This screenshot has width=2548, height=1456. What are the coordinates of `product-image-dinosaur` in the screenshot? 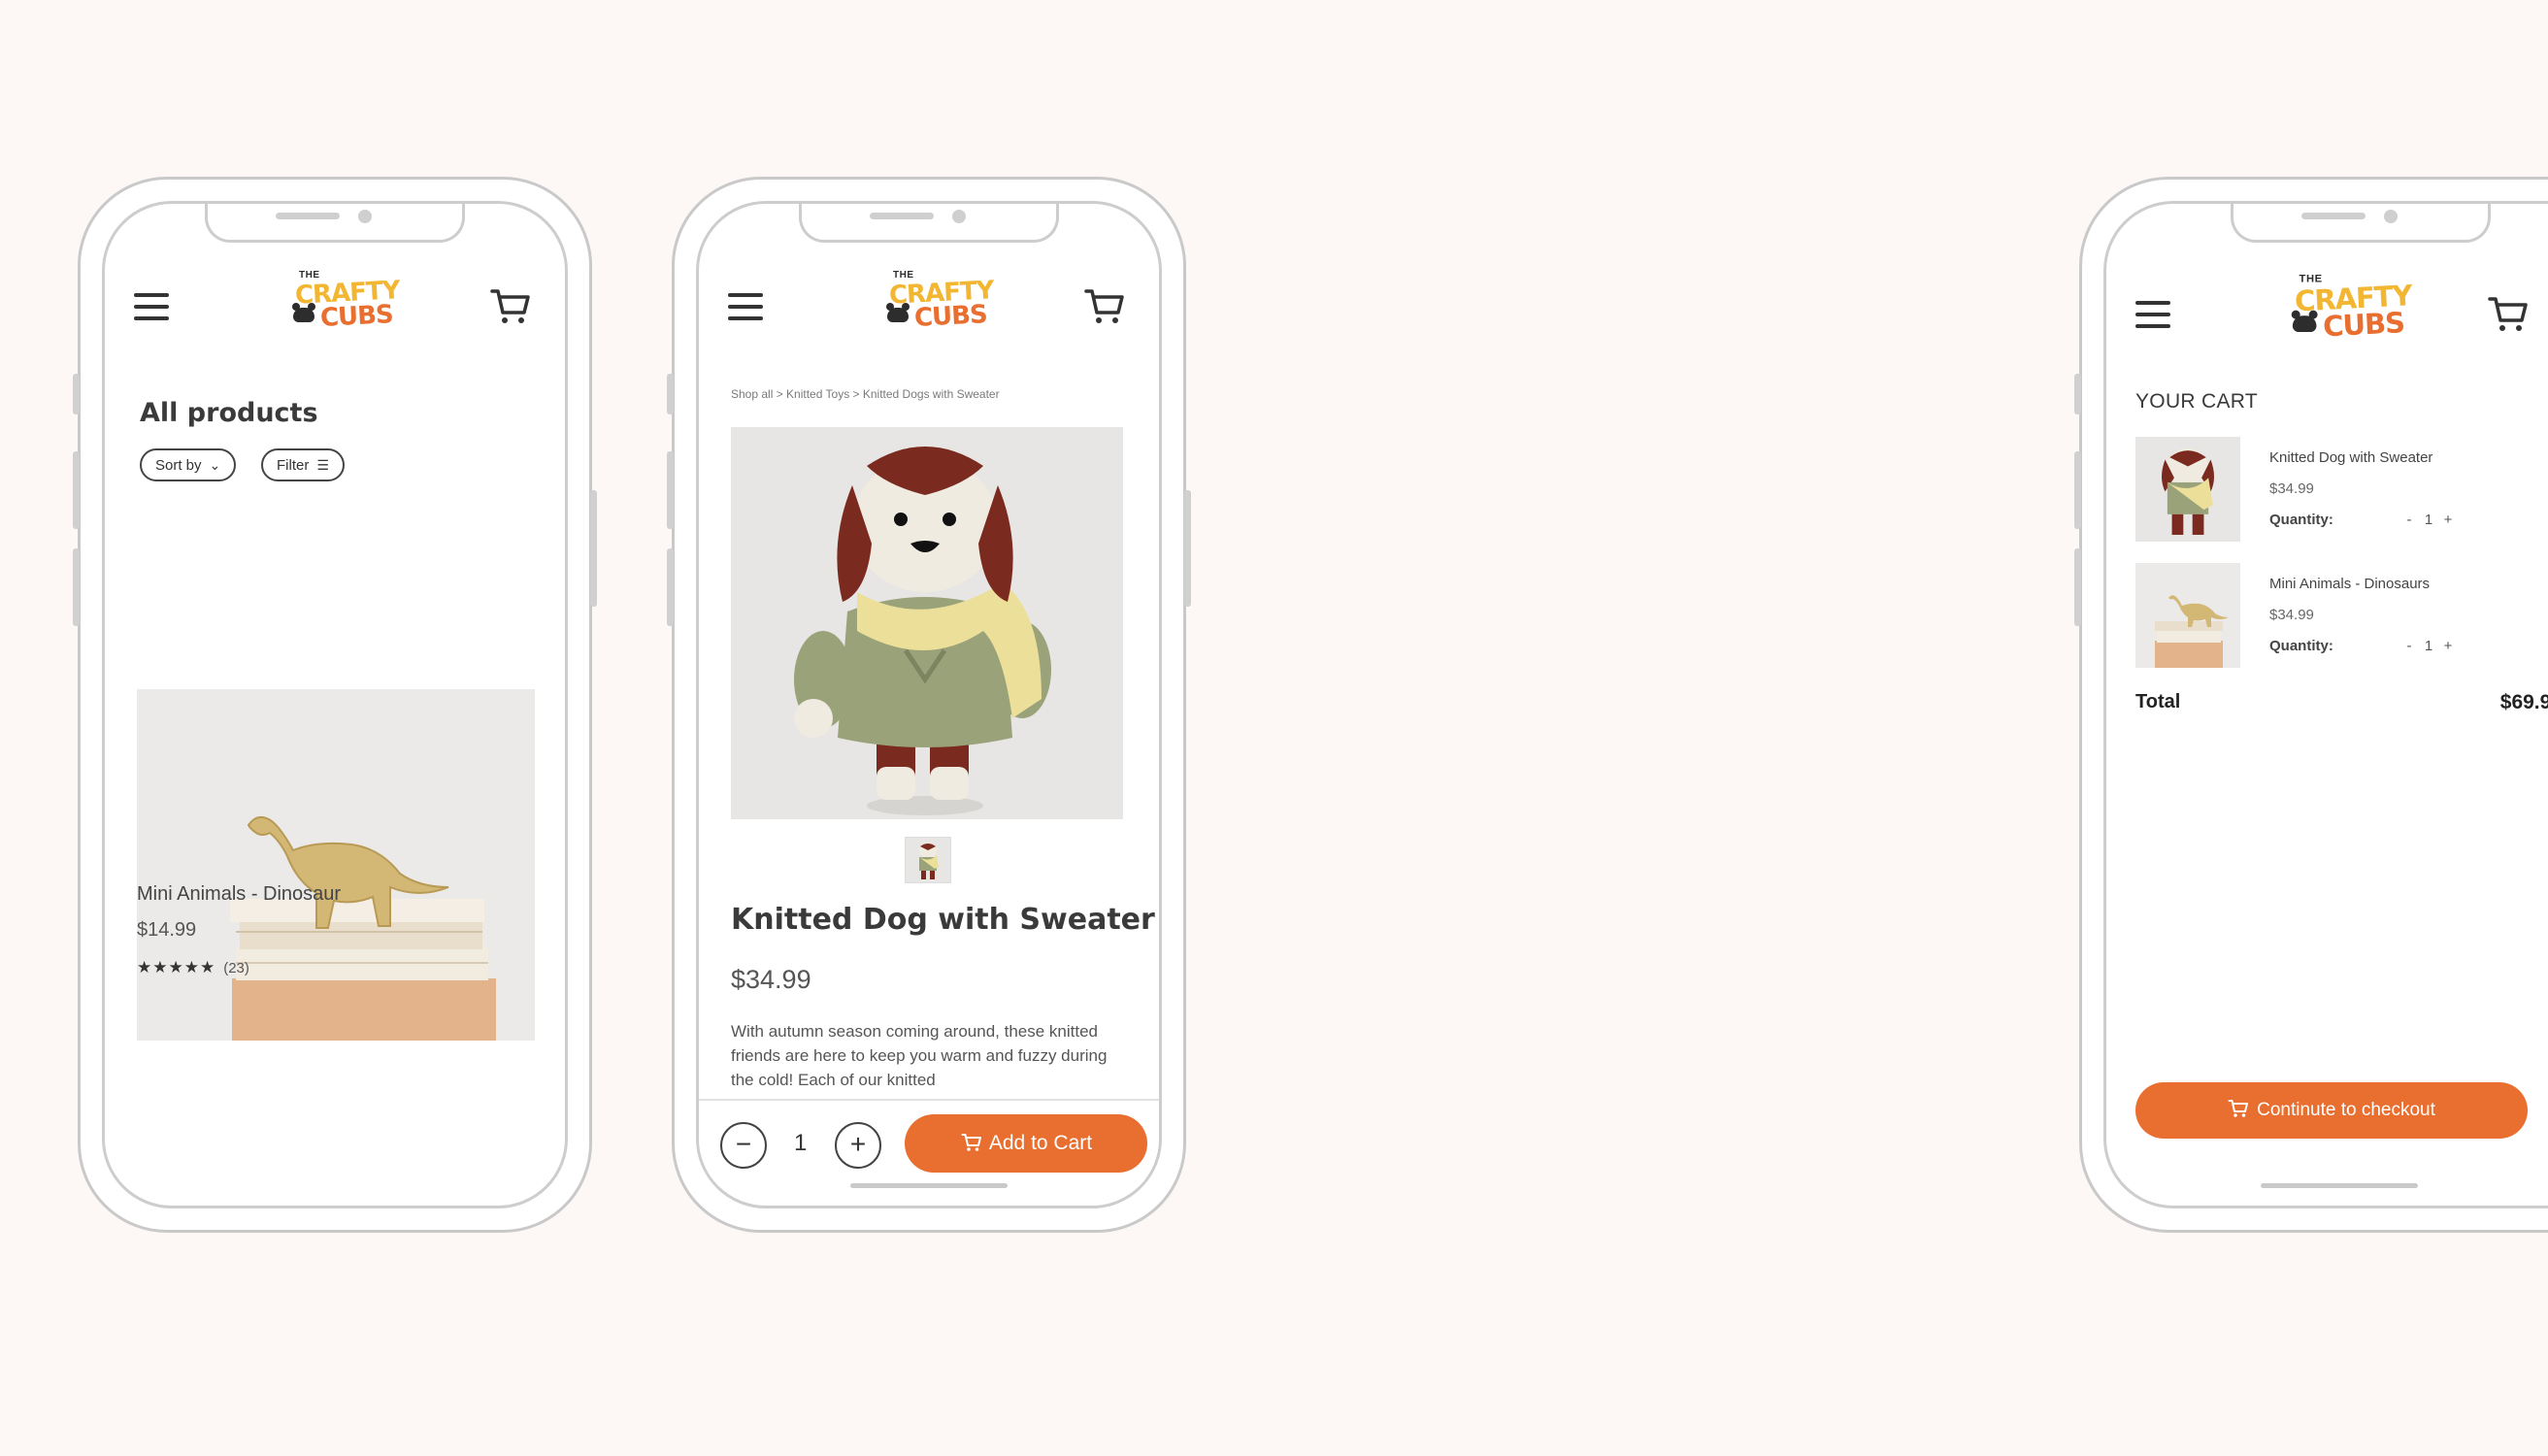 It's located at (336, 865).